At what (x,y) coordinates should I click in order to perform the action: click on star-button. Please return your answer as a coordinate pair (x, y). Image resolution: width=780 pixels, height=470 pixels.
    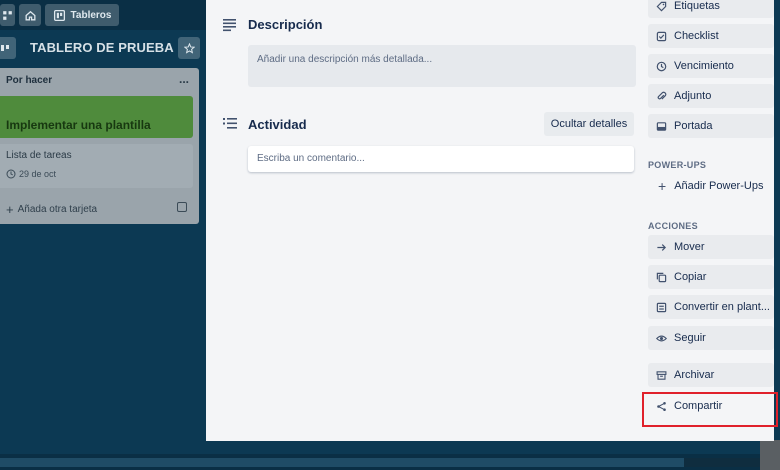
    Looking at the image, I should click on (189, 48).